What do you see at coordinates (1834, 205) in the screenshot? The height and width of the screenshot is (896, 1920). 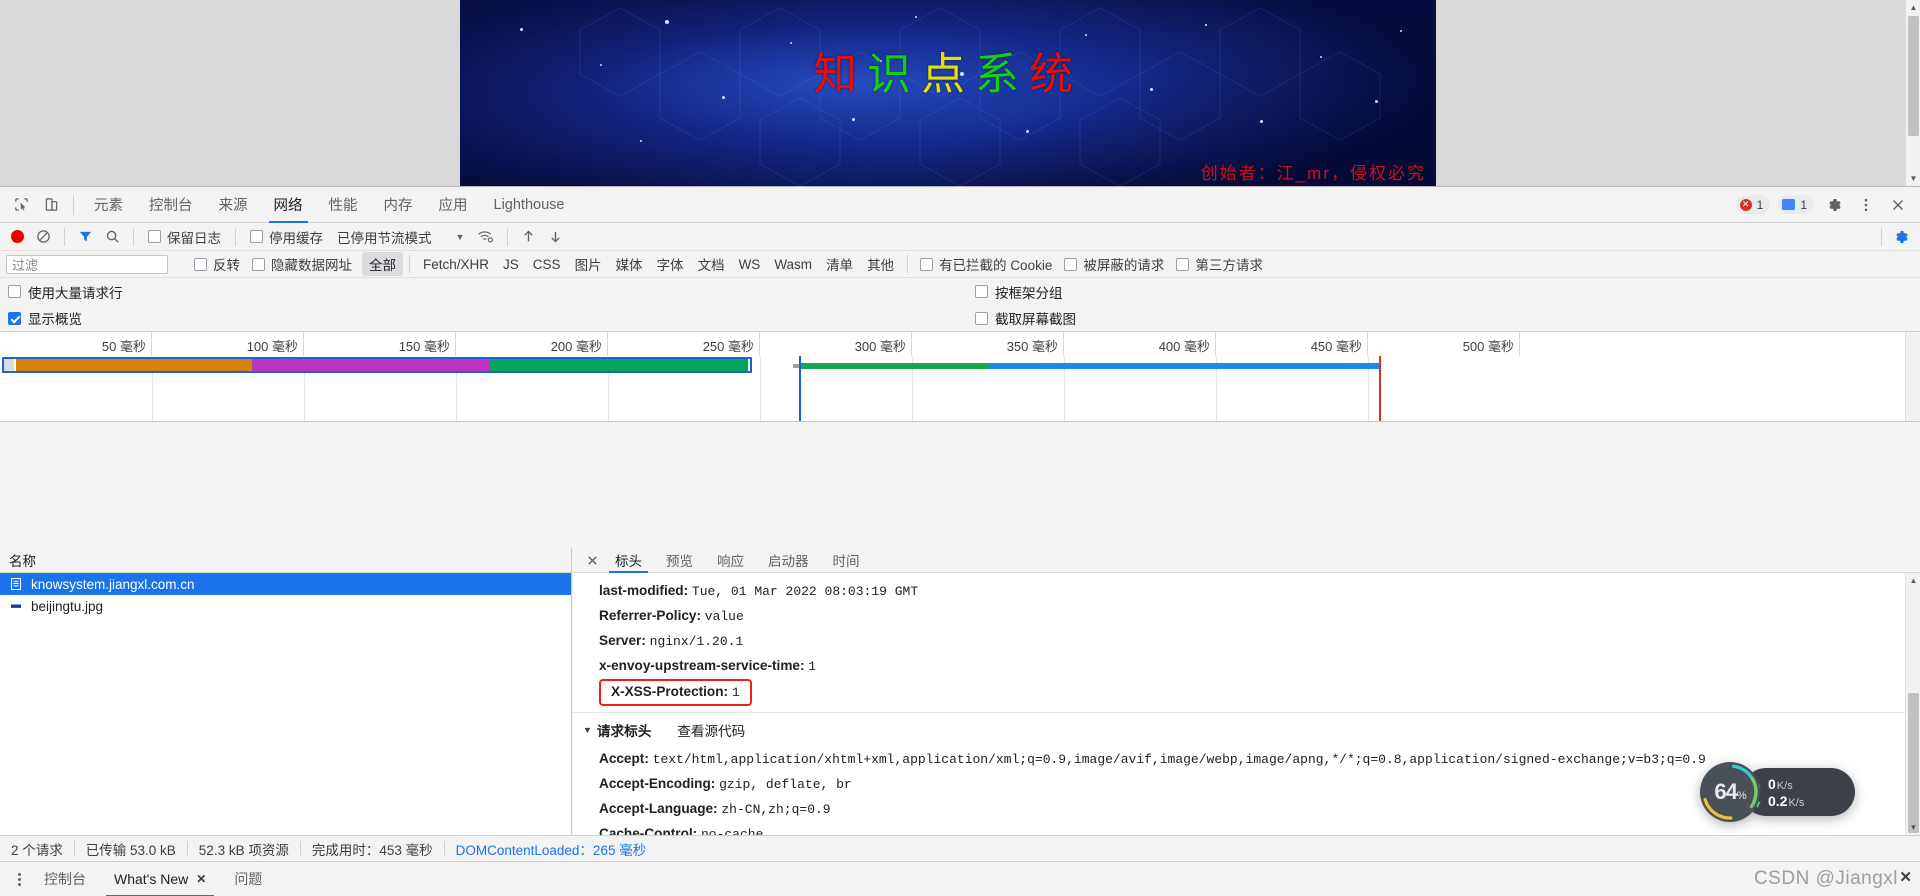 I see `gear-icon` at bounding box center [1834, 205].